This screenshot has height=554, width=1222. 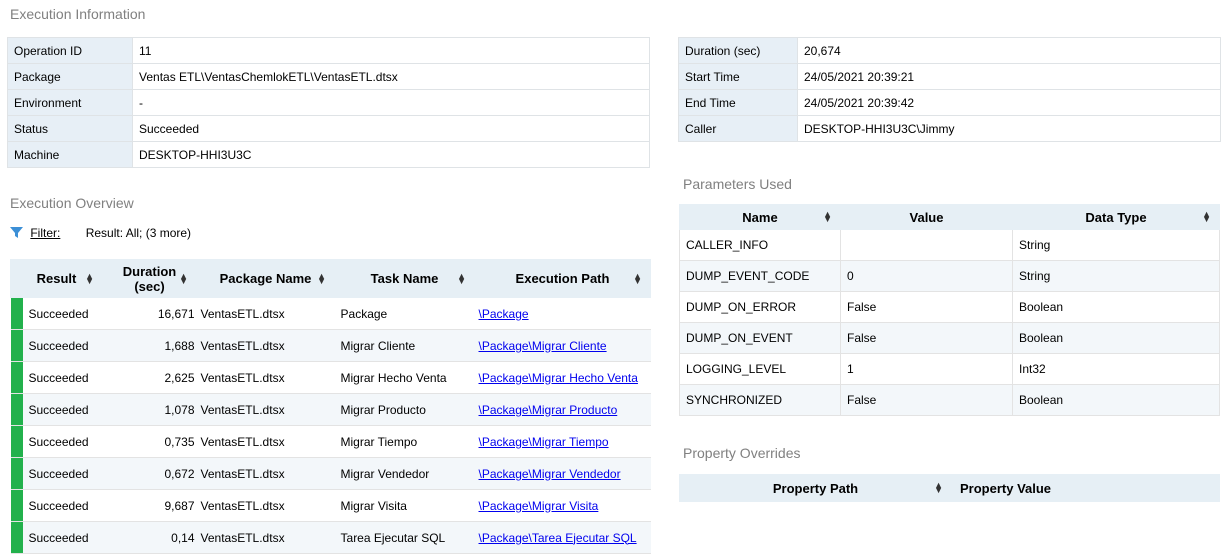 I want to click on info-row: End Time 24/05/2021 20:39:42, so click(x=949, y=102).